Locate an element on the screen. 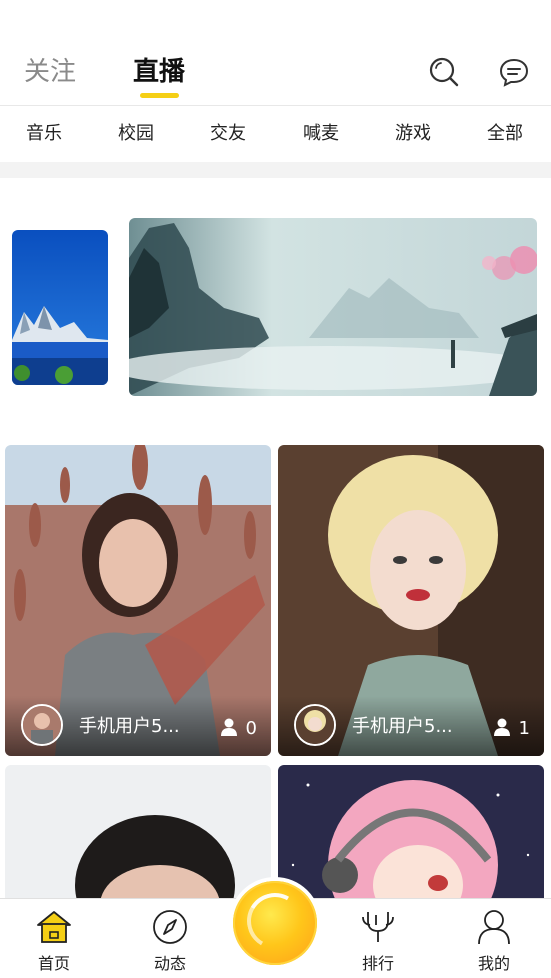  message-icon is located at coordinates (514, 72).